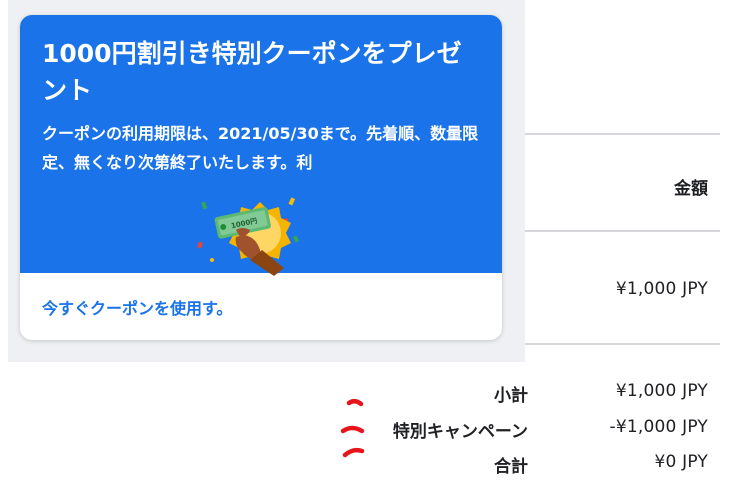 The image size is (750, 500). Describe the element at coordinates (681, 462) in the screenshot. I see `total-value: ¥0 JPY` at that location.